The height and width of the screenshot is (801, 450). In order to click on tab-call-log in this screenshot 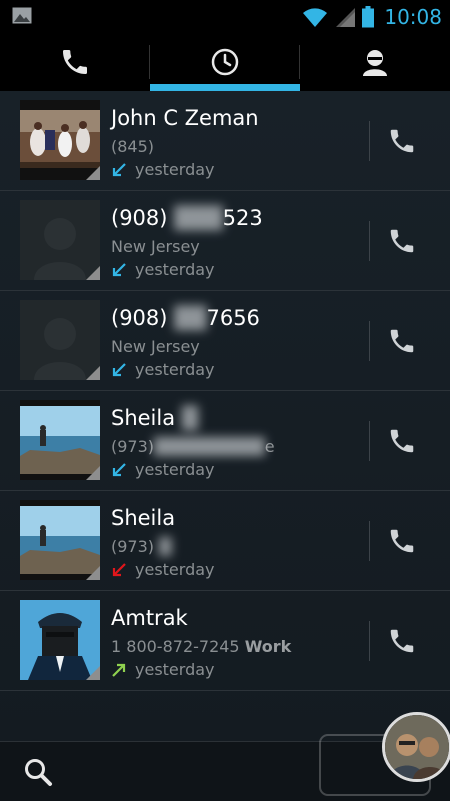, I will do `click(225, 62)`.